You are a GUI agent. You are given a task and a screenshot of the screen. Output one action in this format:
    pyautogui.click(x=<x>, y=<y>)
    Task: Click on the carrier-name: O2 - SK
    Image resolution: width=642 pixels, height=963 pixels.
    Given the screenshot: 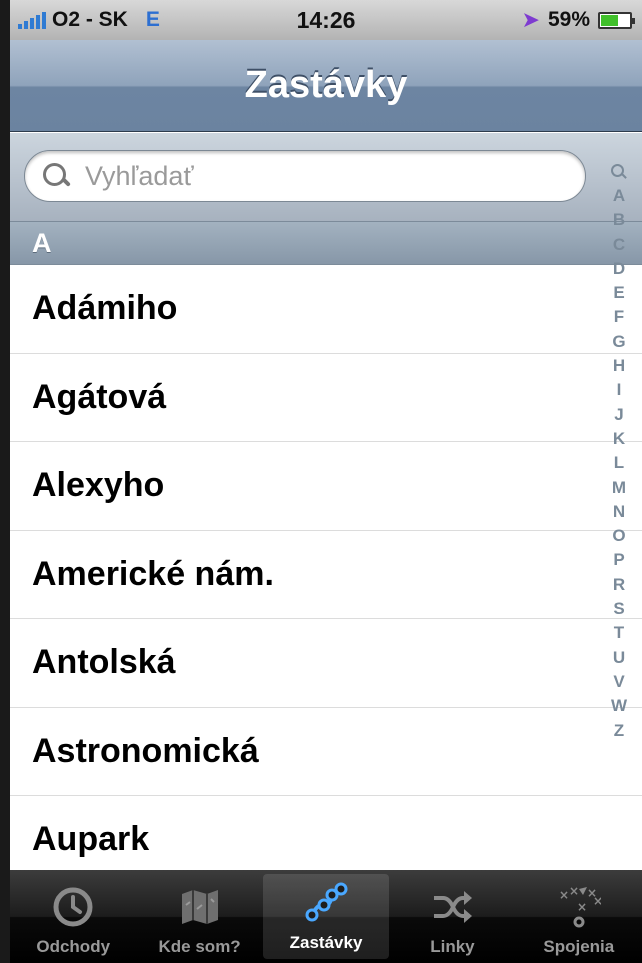 What is the action you would take?
    pyautogui.click(x=90, y=19)
    